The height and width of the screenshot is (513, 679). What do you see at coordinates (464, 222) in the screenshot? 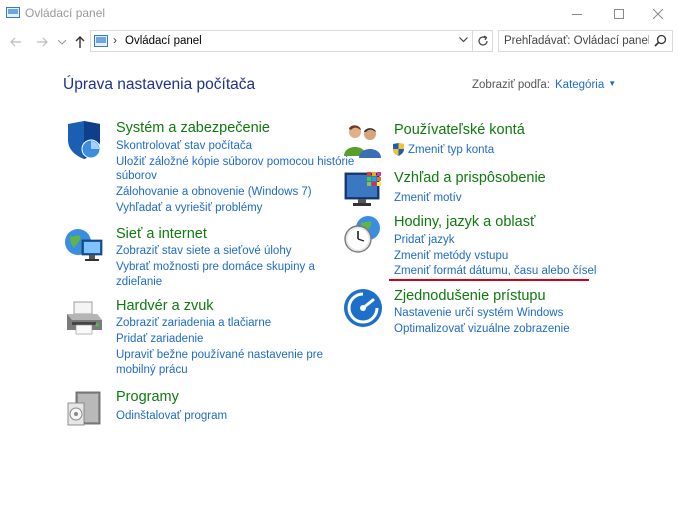
I see `category-title: Hodiny, jazyk a oblasť` at bounding box center [464, 222].